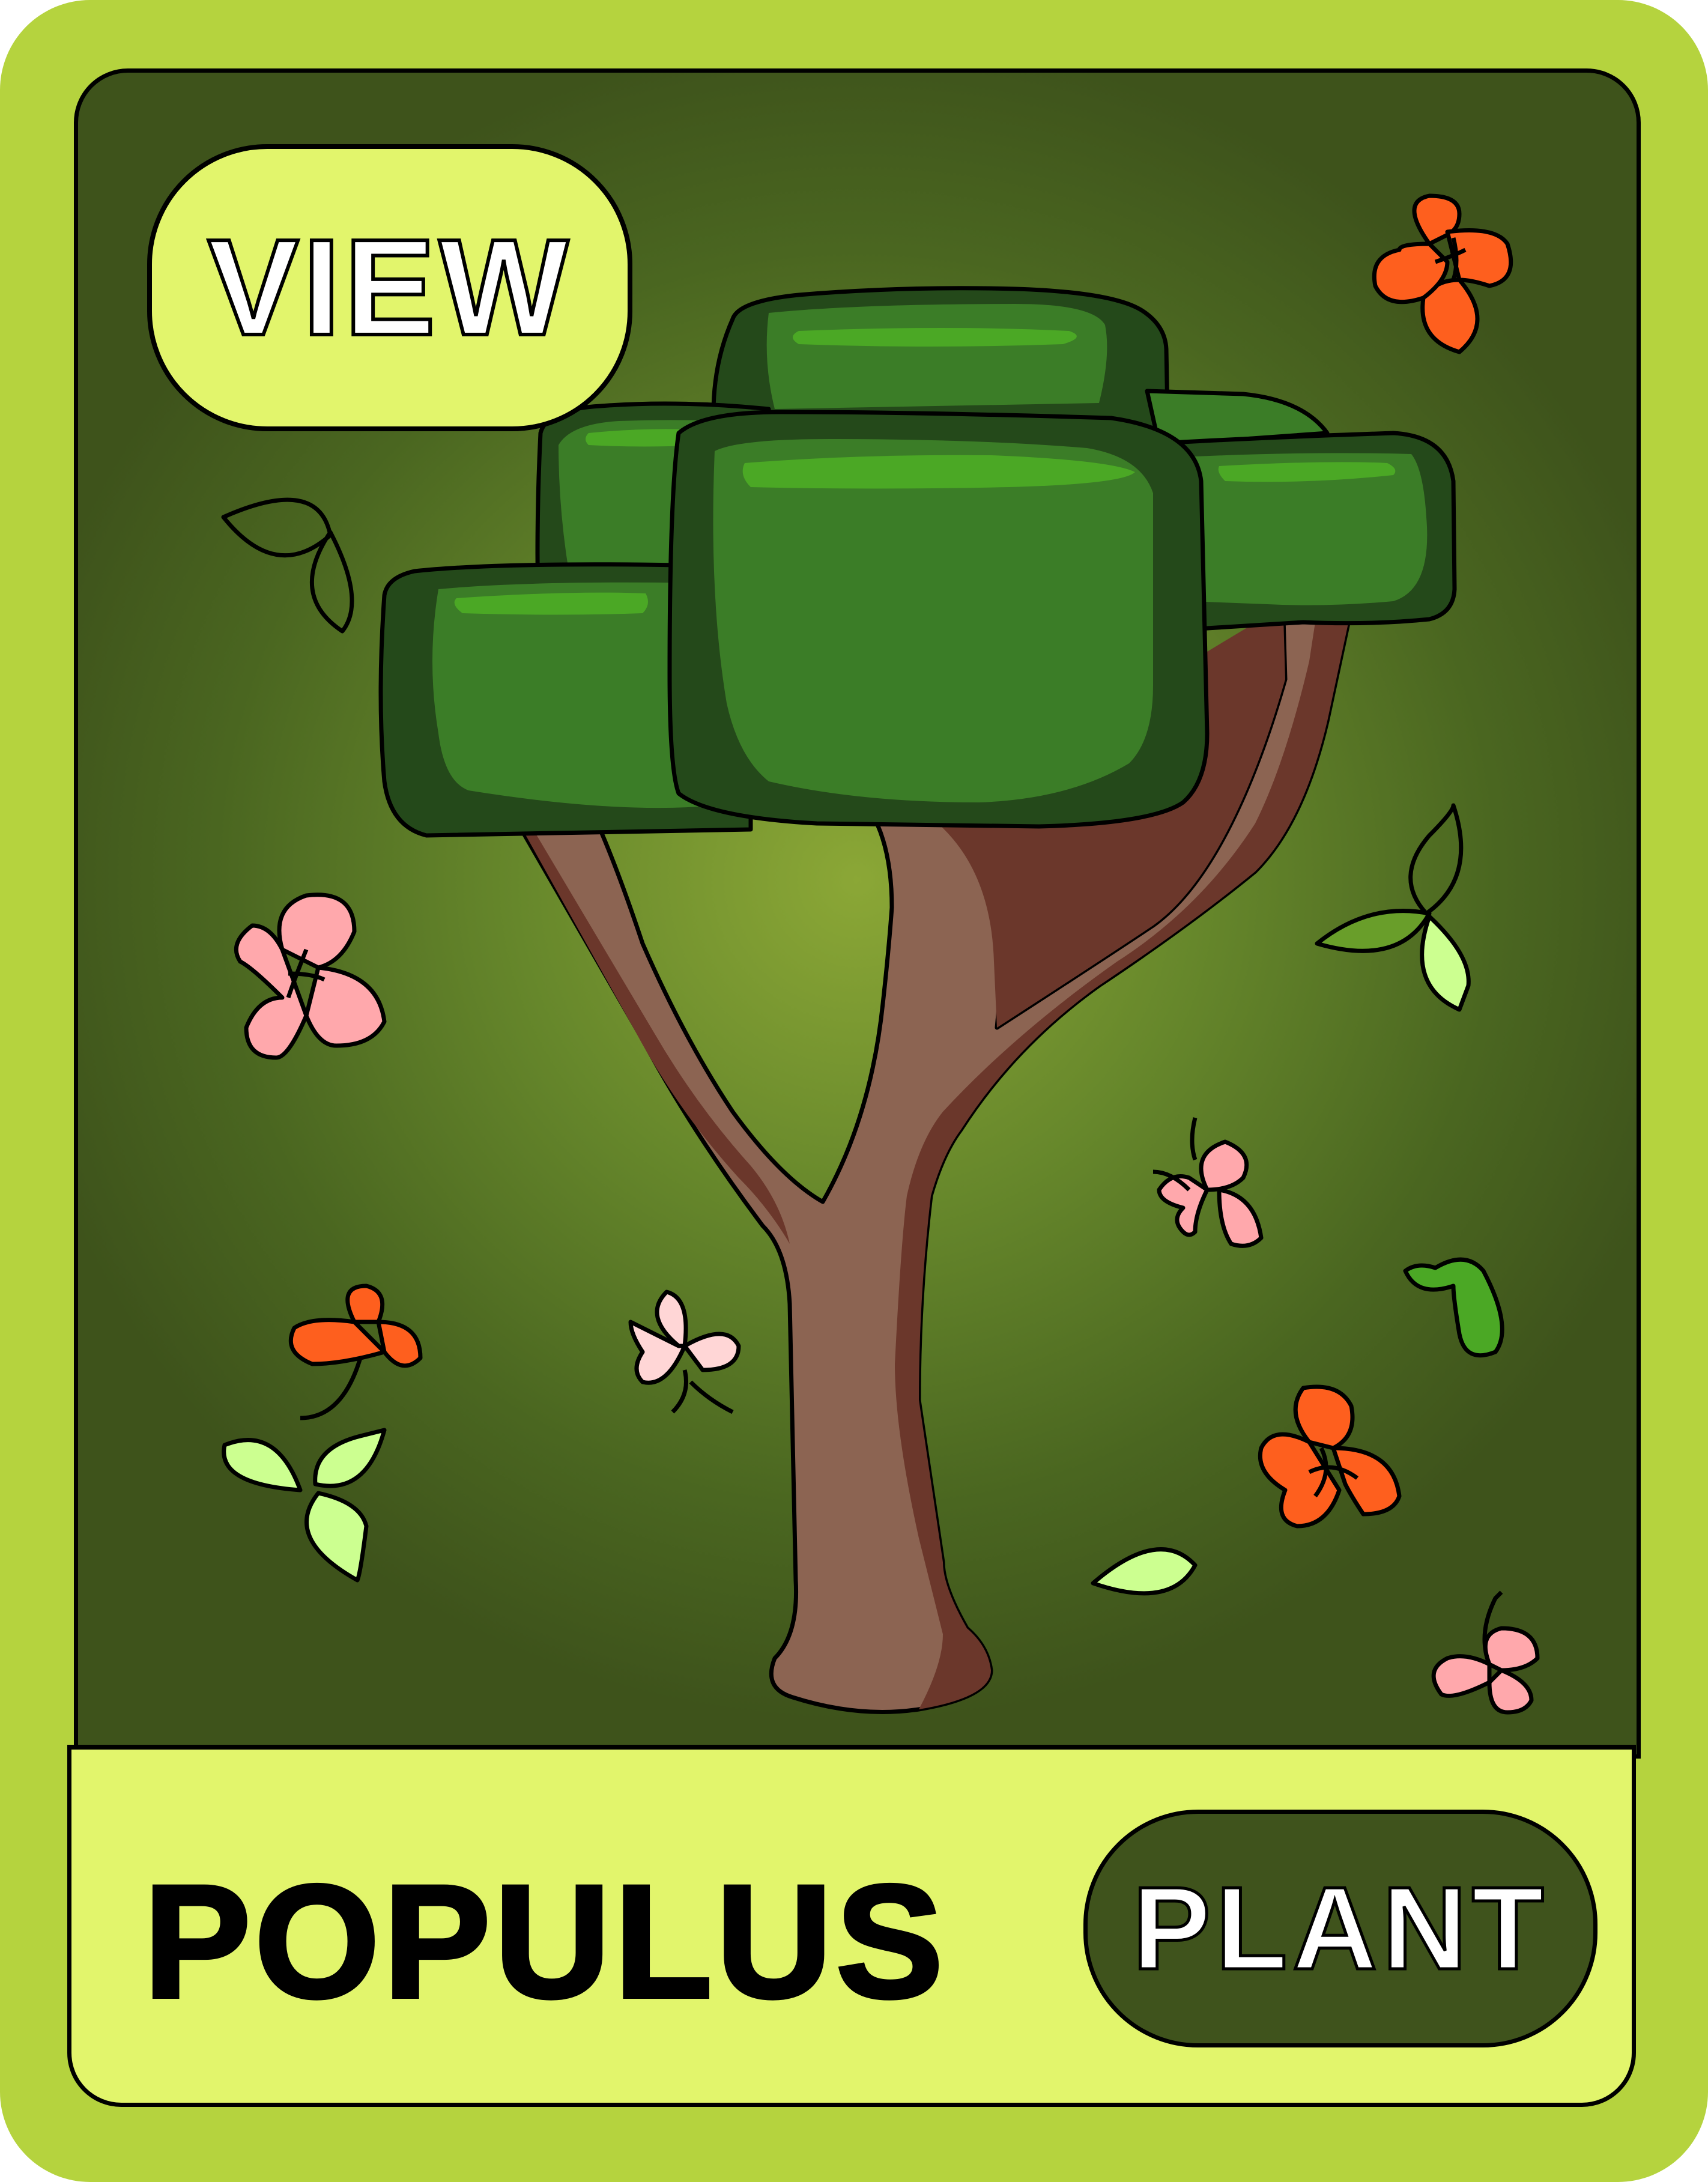 The height and width of the screenshot is (2182, 1708). I want to click on plant-button: PLANT, so click(1340, 1928).